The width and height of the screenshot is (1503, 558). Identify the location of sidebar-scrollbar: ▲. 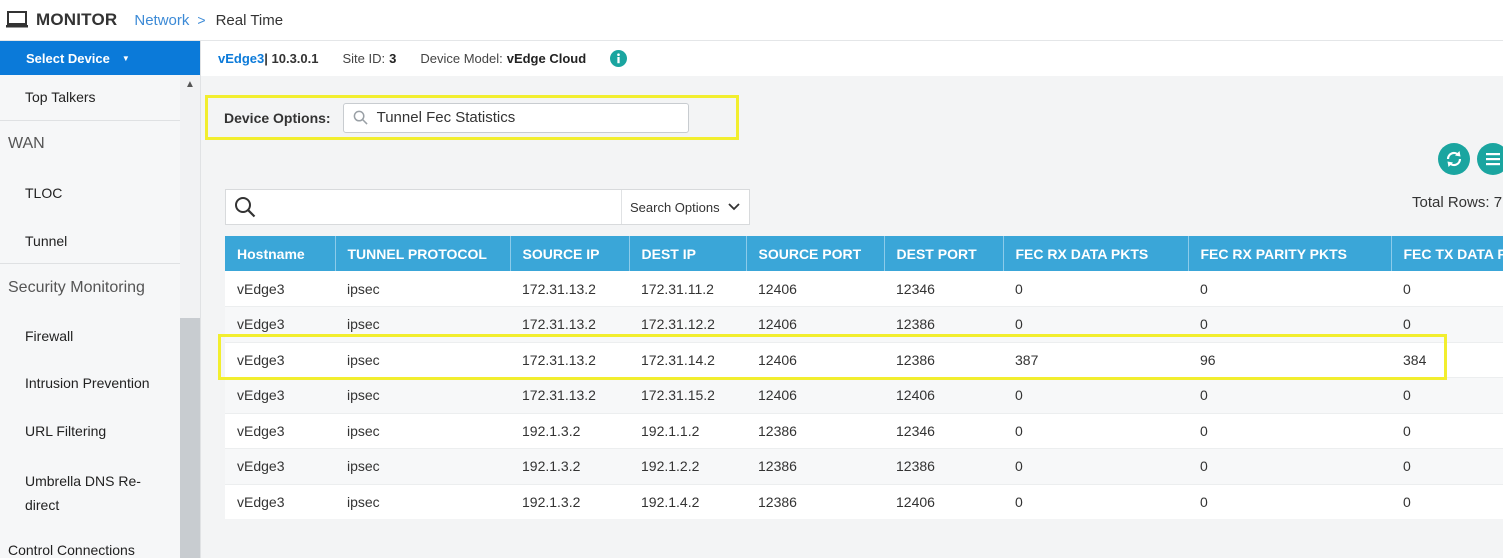
(190, 316).